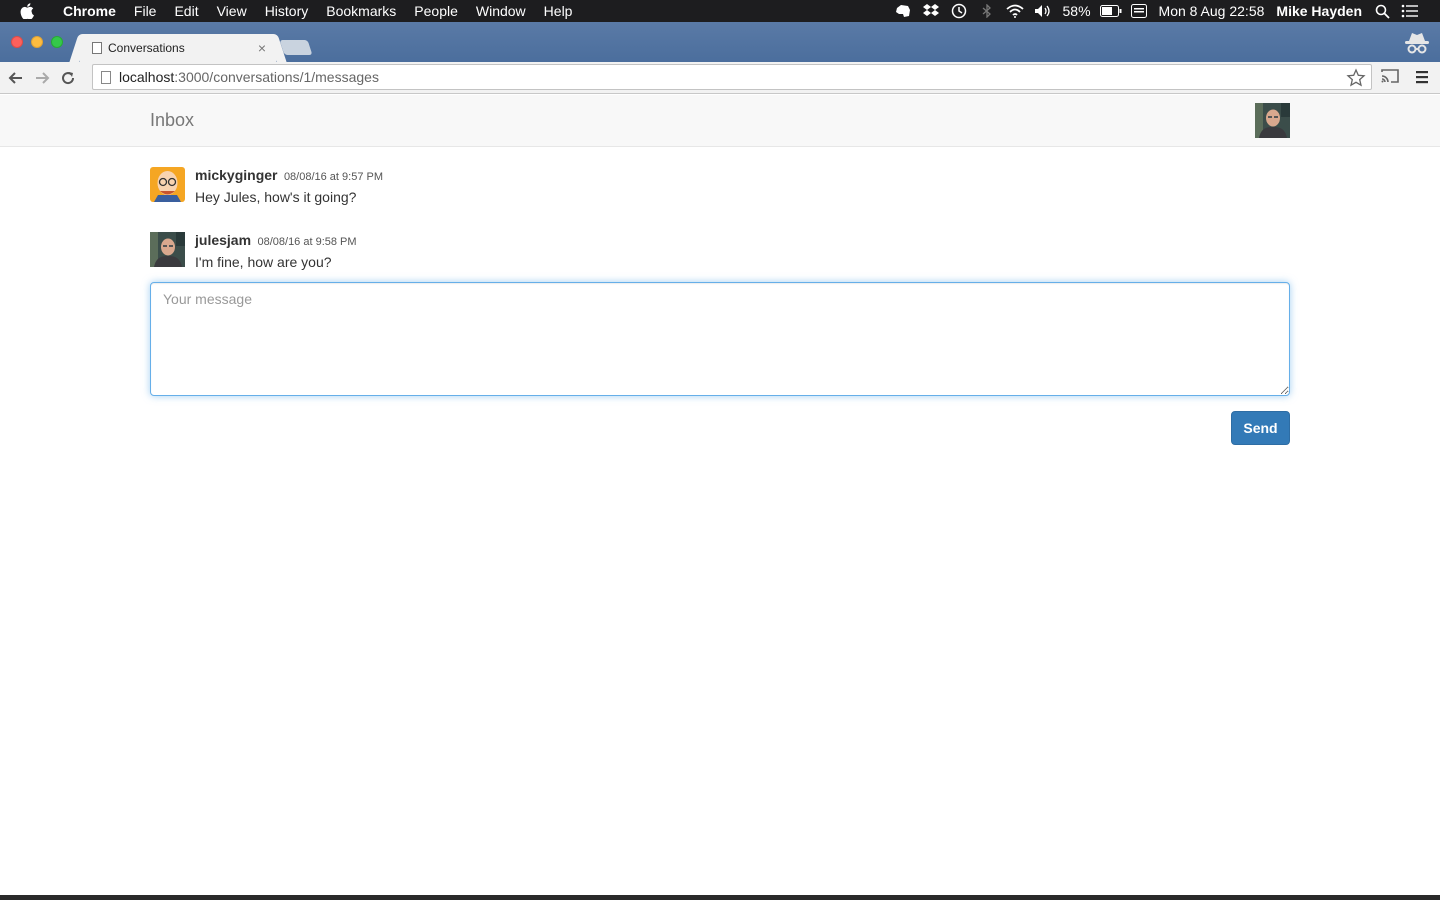 Image resolution: width=1440 pixels, height=900 pixels. What do you see at coordinates (307, 242) in the screenshot?
I see `message-timestamp: 08/08/16 at 9:58 PM` at bounding box center [307, 242].